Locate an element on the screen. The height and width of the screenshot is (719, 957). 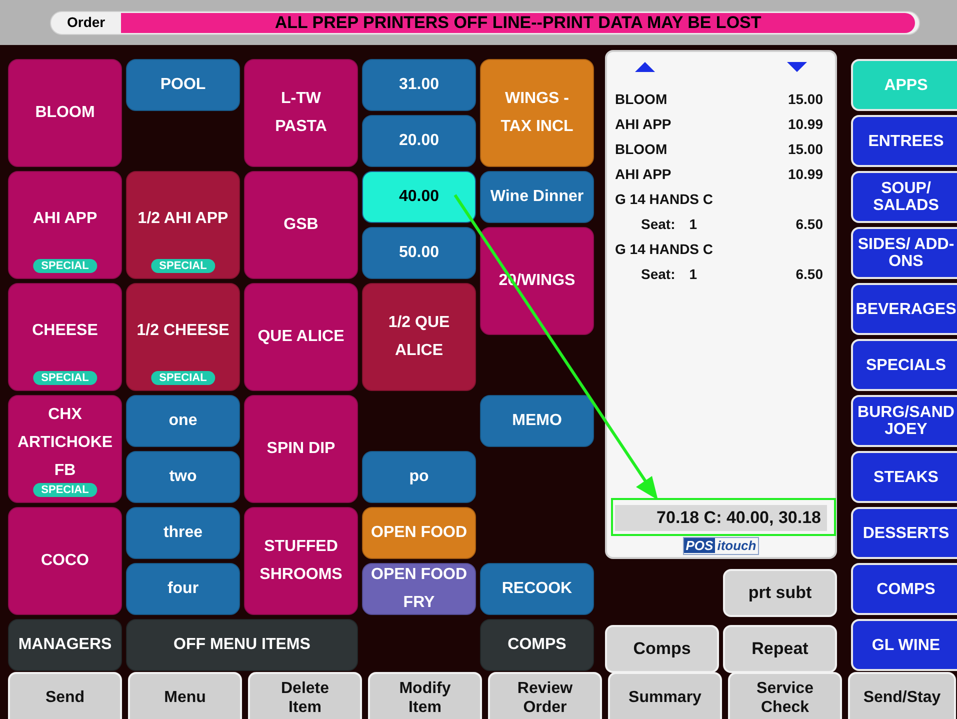
category-tab: SPECIALS is located at coordinates (904, 365).